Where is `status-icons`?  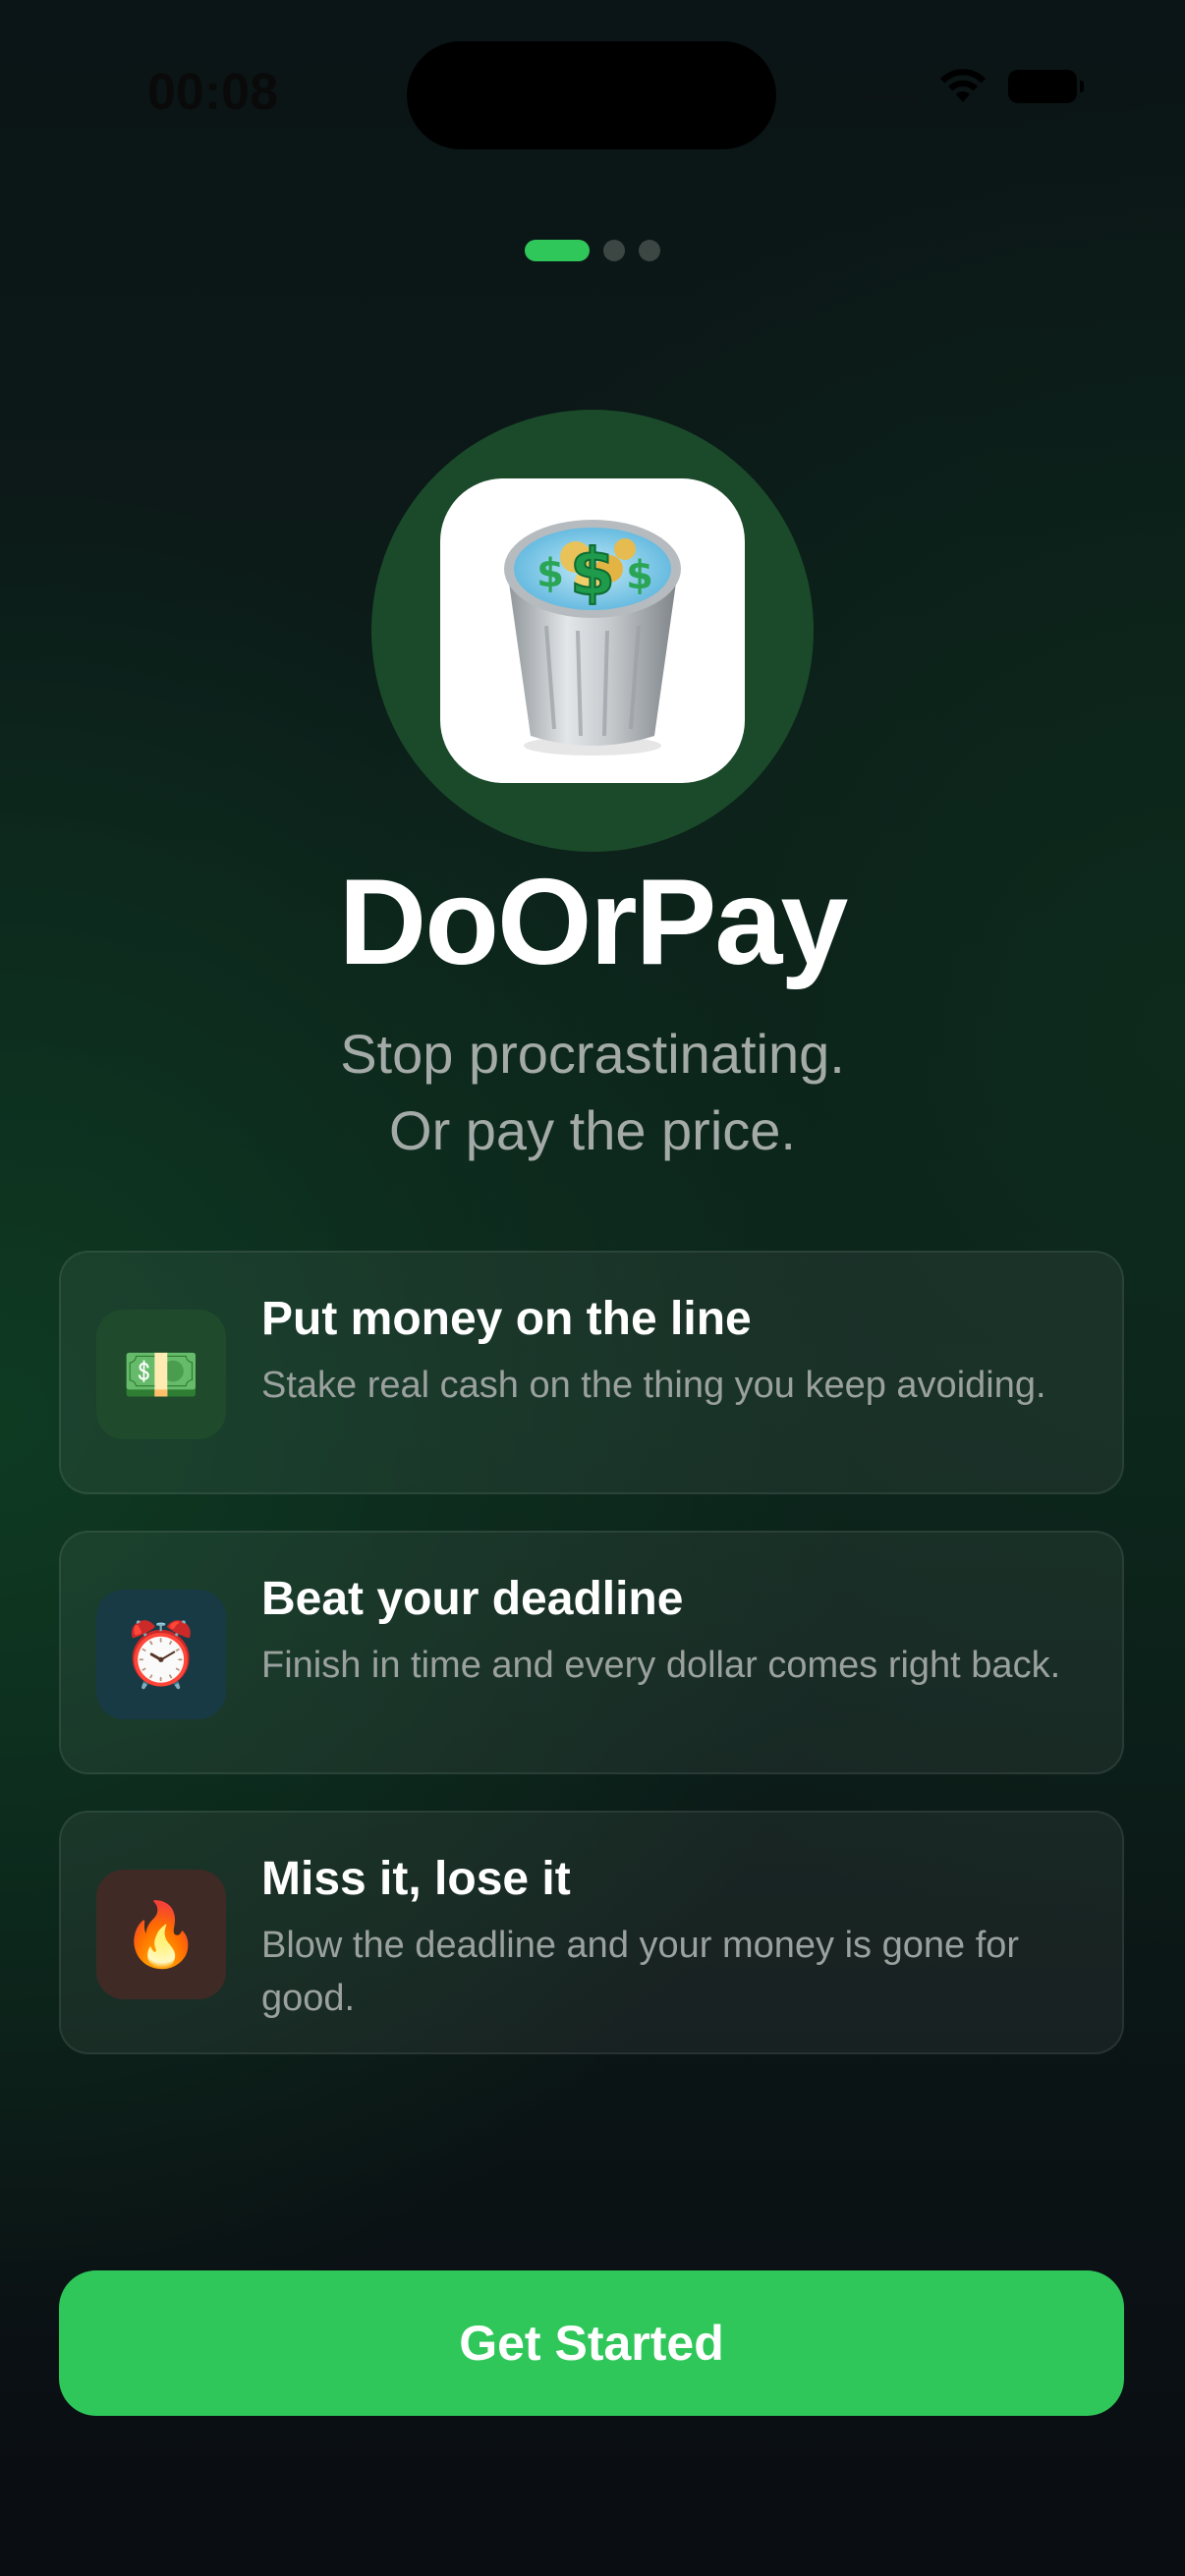
status-icons is located at coordinates (977, 86).